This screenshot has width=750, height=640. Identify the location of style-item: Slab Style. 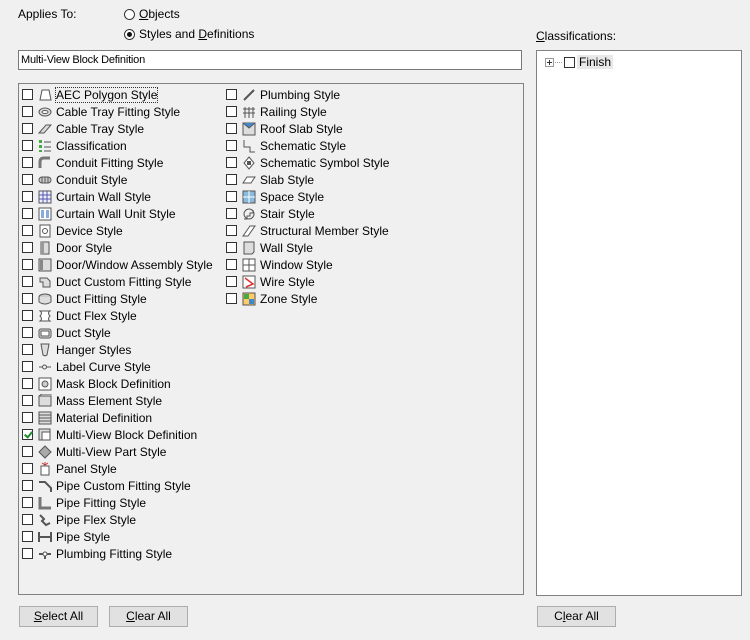
(270, 179).